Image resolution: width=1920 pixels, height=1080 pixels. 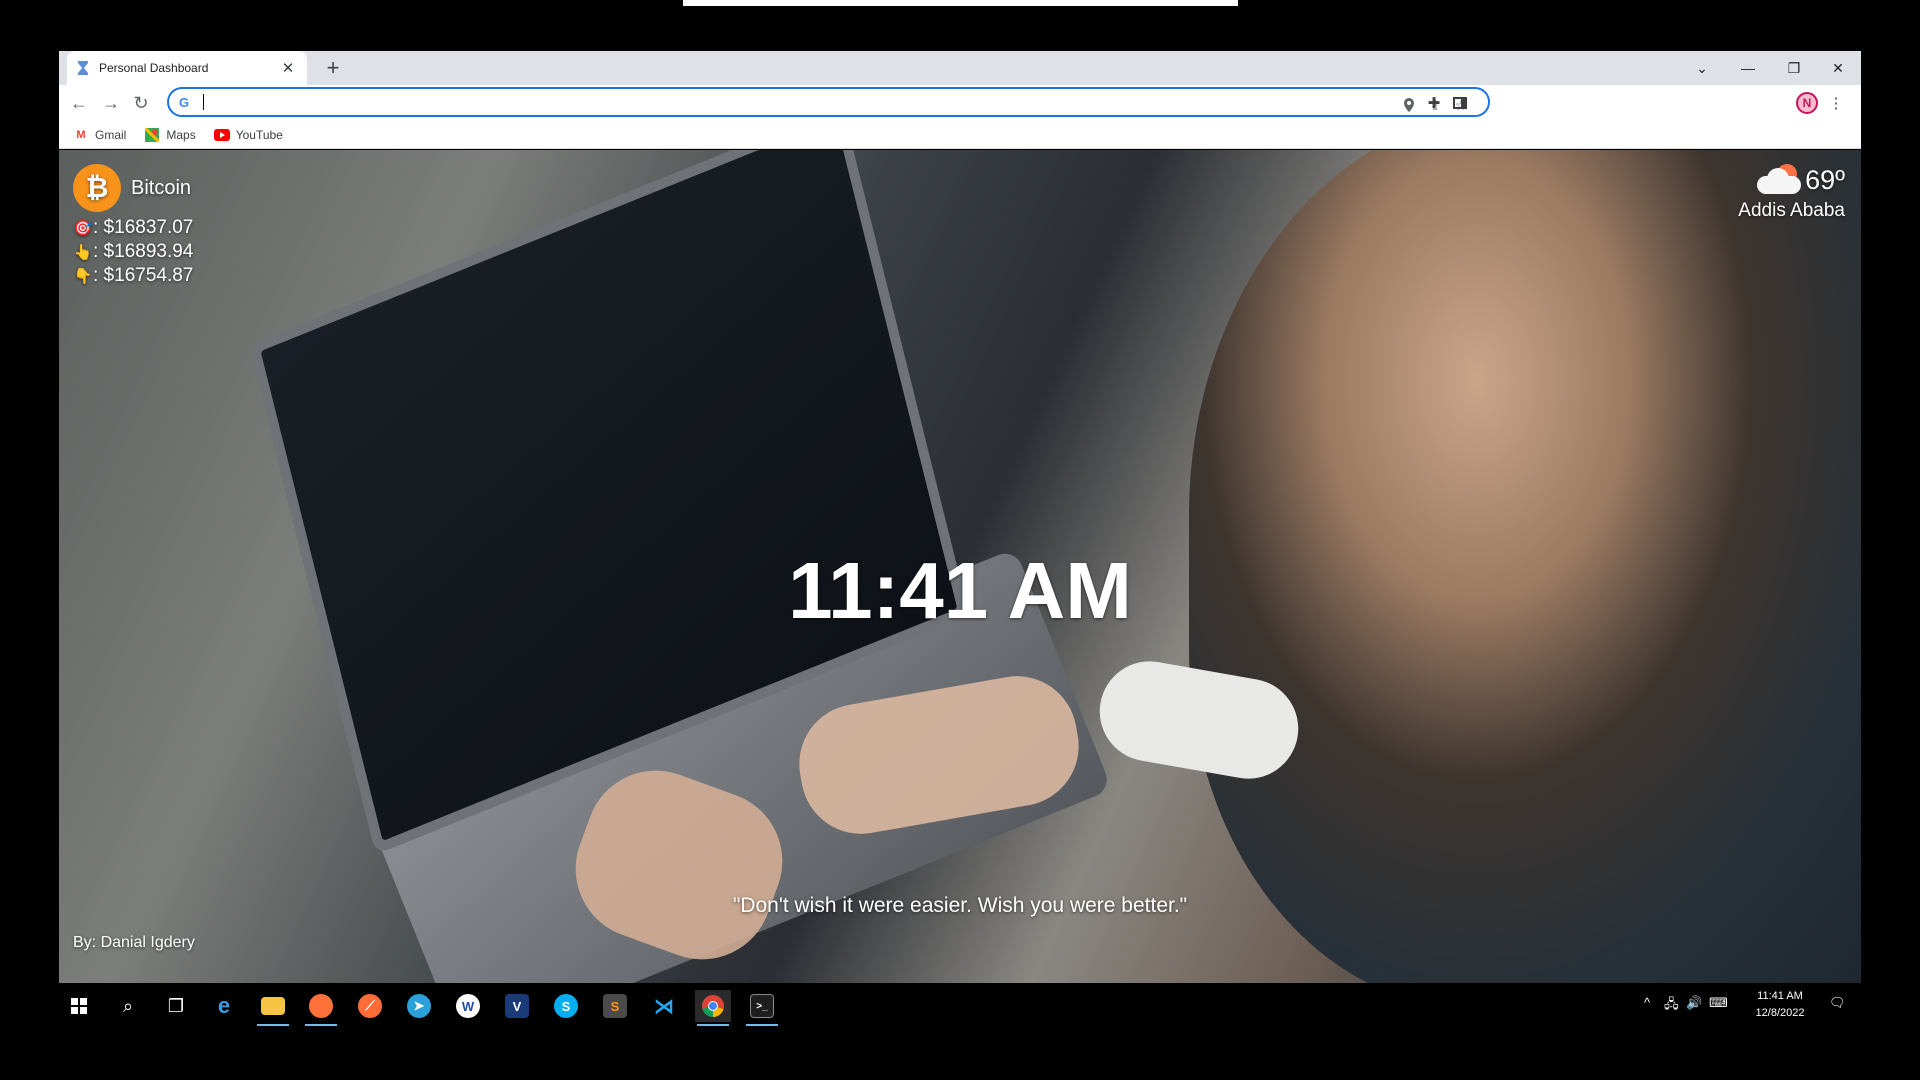 What do you see at coordinates (960, 590) in the screenshot?
I see `main-clock: 11:41 AM` at bounding box center [960, 590].